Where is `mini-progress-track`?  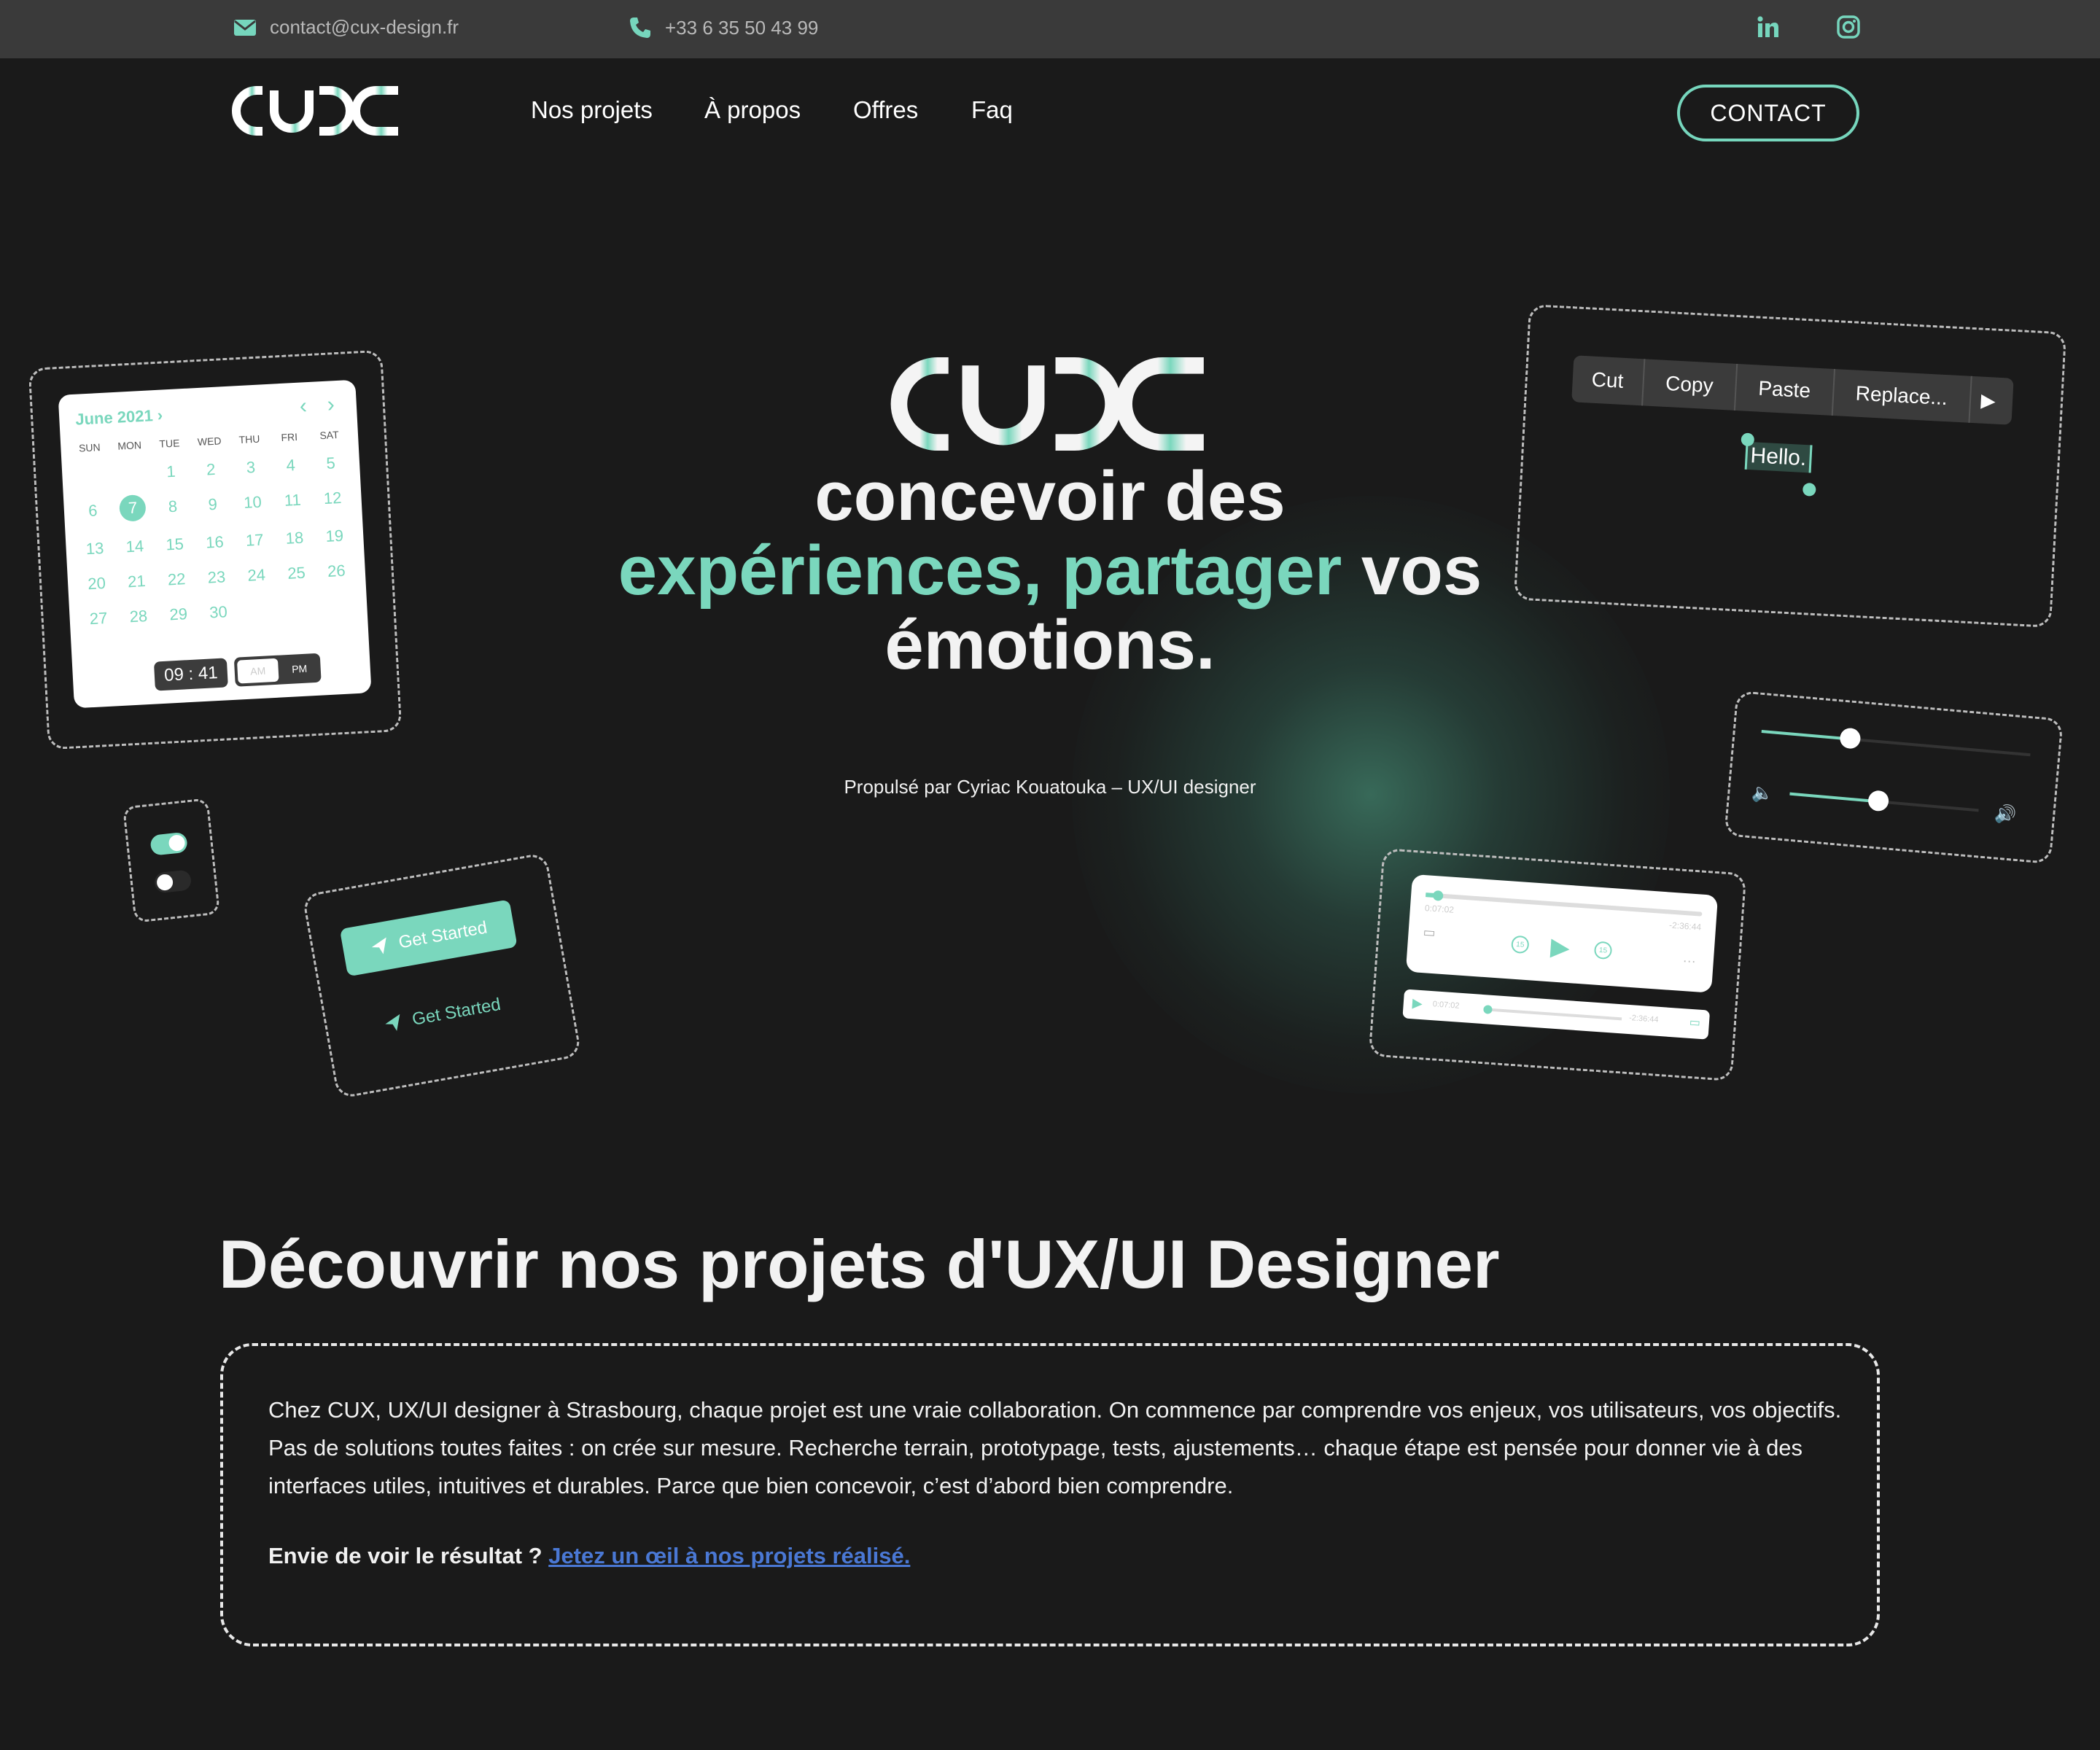 mini-progress-track is located at coordinates (1552, 1013).